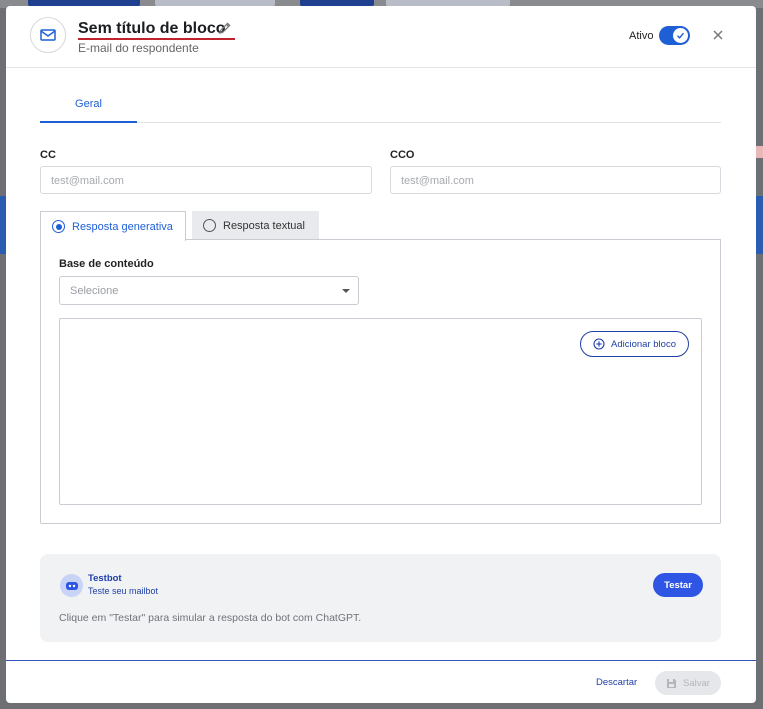 This screenshot has width=763, height=709. What do you see at coordinates (696, 683) in the screenshot?
I see `save-label: Salvar` at bounding box center [696, 683].